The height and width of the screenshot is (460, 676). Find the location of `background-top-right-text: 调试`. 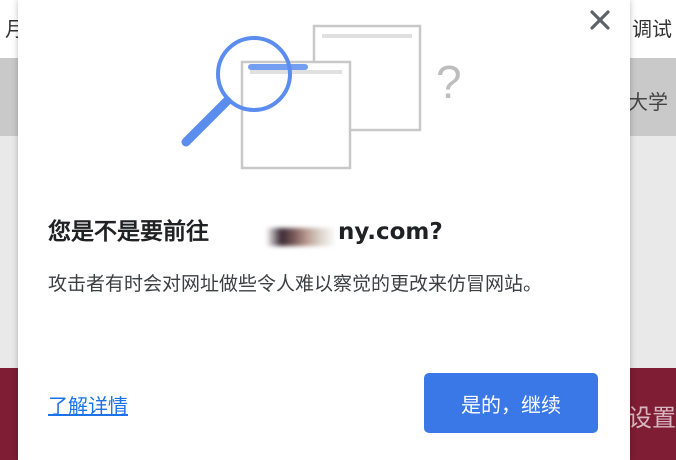

background-top-right-text: 调试 is located at coordinates (652, 29).